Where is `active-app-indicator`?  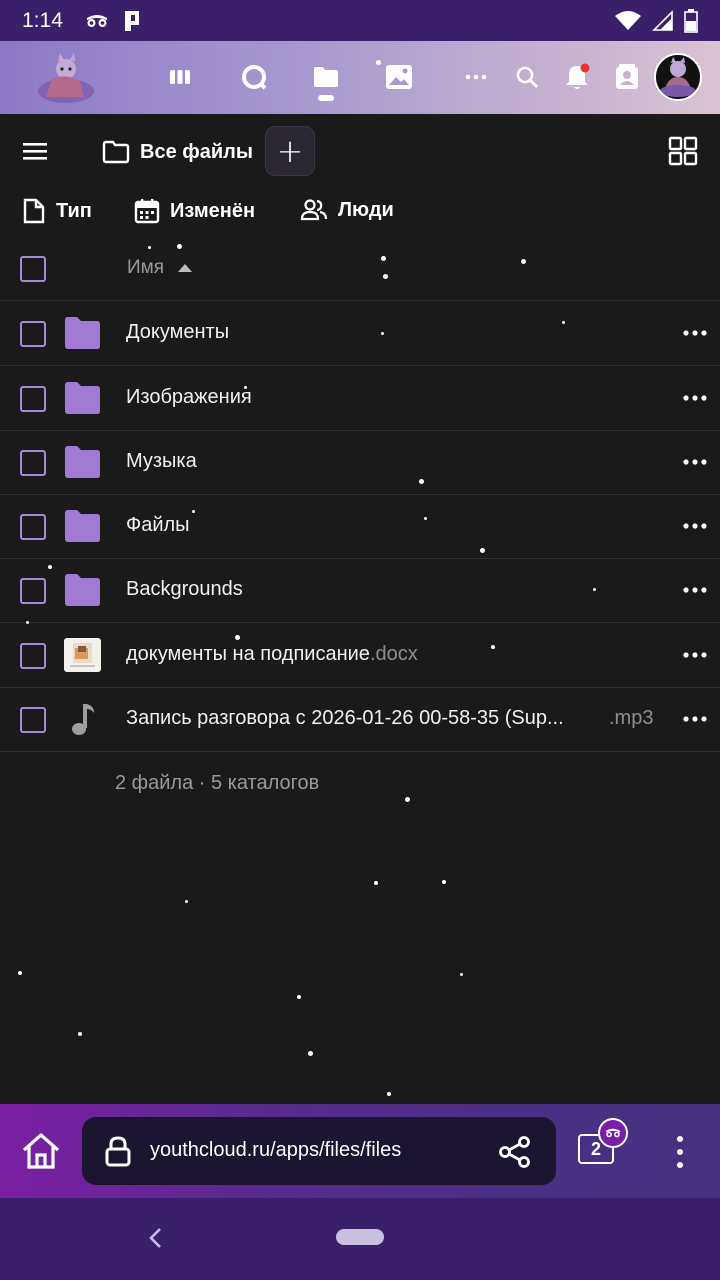 active-app-indicator is located at coordinates (326, 98).